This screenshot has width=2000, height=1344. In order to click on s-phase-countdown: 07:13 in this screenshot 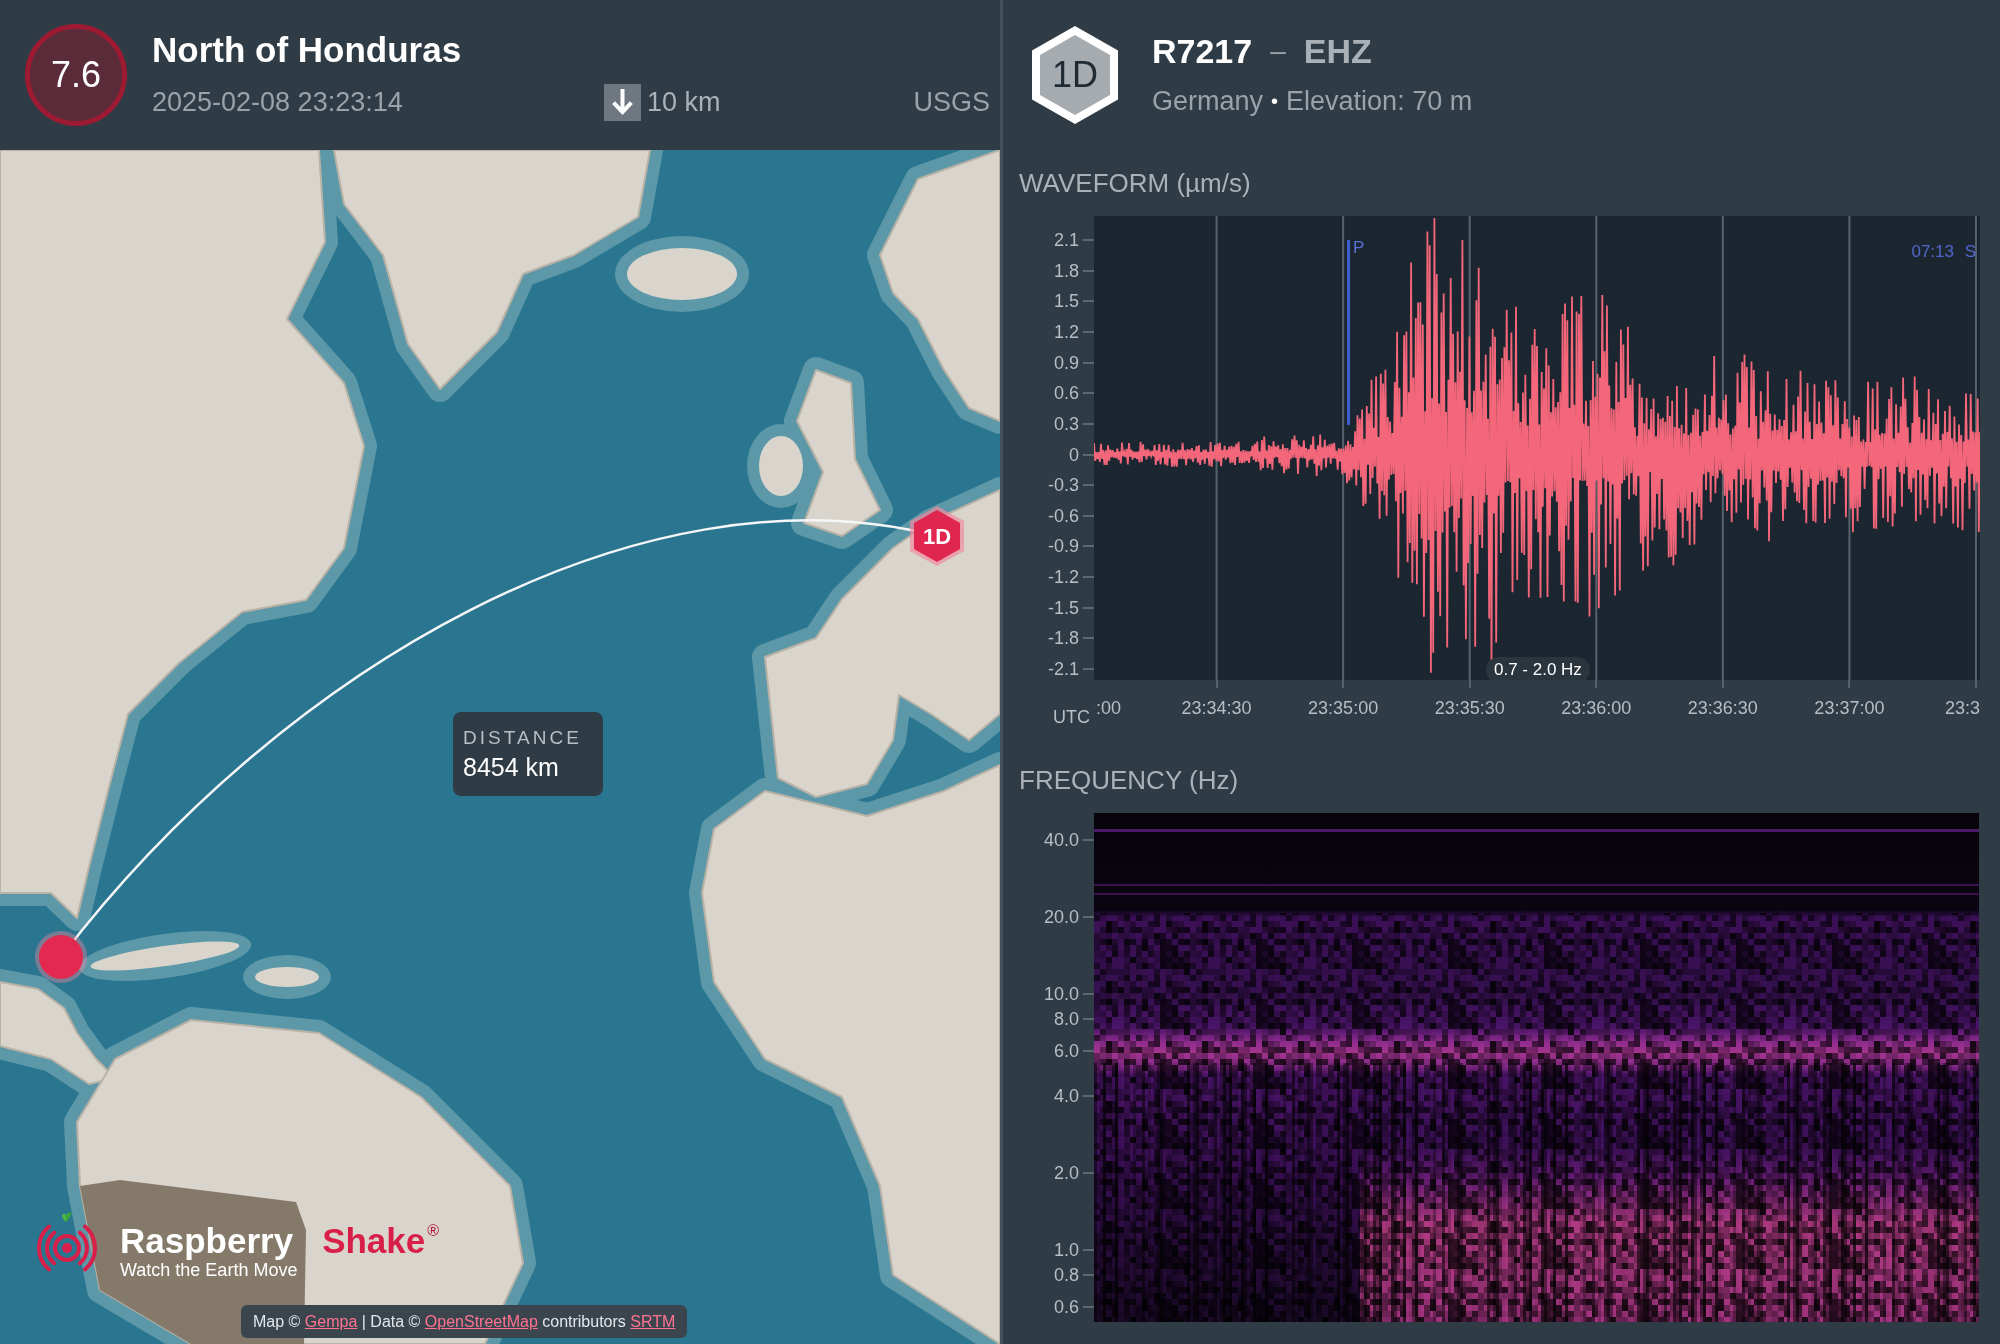, I will do `click(1932, 252)`.